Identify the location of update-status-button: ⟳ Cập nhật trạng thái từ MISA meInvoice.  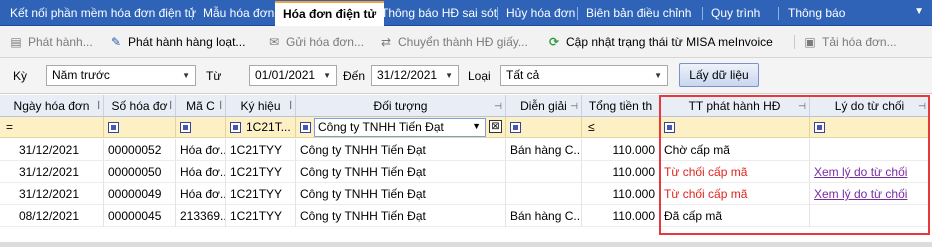
(659, 42).